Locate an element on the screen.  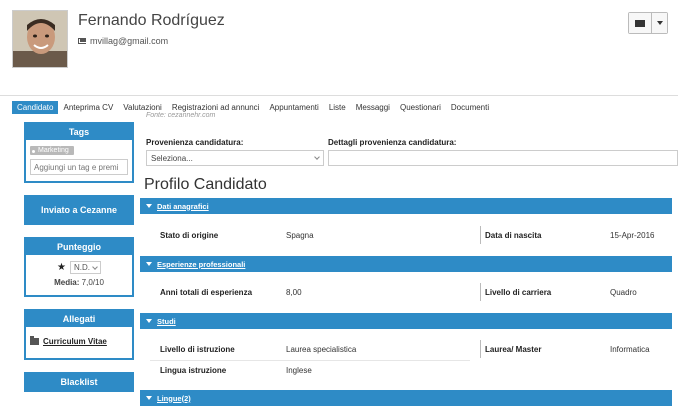
blacklist-card: Blacklist is located at coordinates (79, 382).